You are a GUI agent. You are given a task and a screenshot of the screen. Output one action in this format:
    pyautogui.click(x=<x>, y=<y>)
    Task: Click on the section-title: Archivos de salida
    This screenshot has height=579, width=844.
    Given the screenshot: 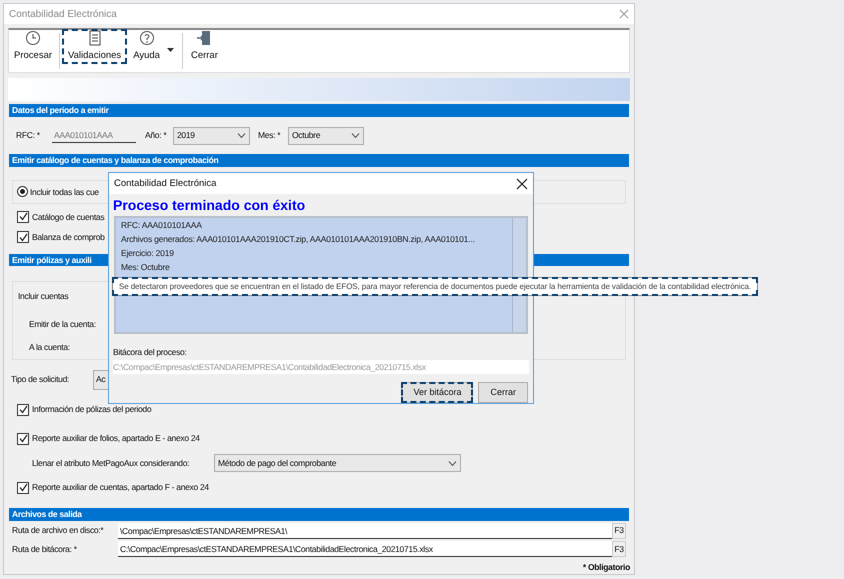 What is the action you would take?
    pyautogui.click(x=47, y=515)
    